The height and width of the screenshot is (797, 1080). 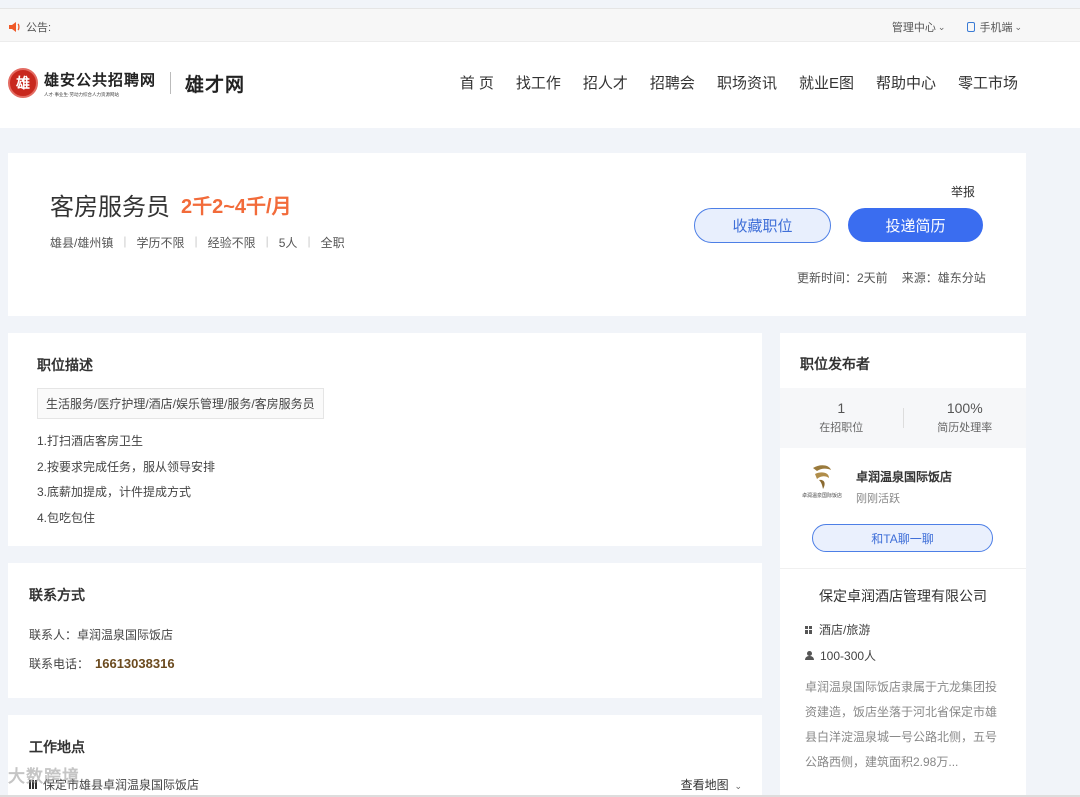 I want to click on publisher-name: 卓润温泉国际饭店, so click(x=904, y=477).